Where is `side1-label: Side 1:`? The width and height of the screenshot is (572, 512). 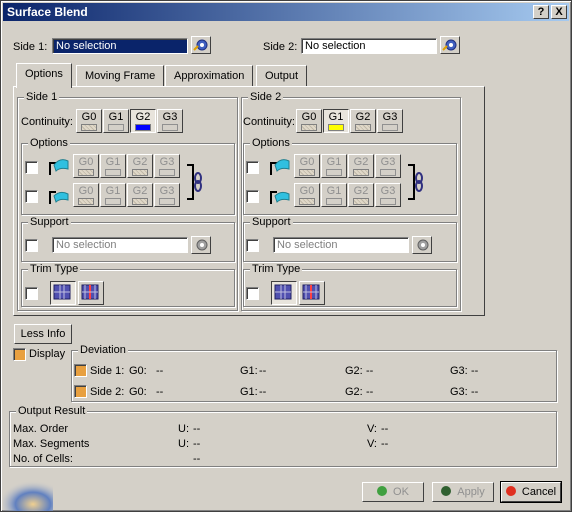
side1-label: Side 1: is located at coordinates (30, 47).